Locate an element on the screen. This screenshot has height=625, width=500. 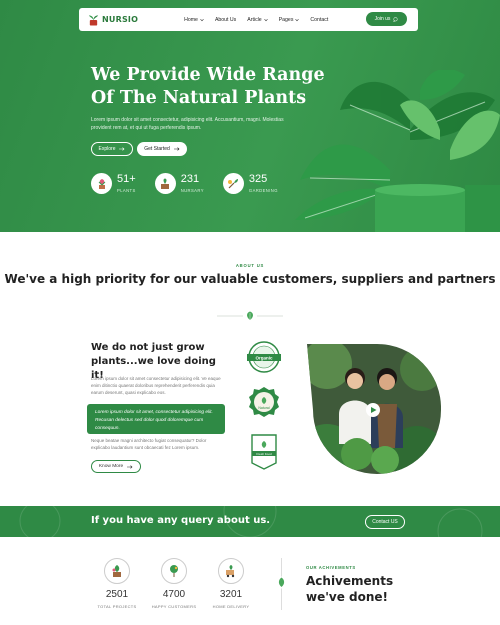
counter-delivery: 3201 HOME DELIVERY is located at coordinates (231, 583).